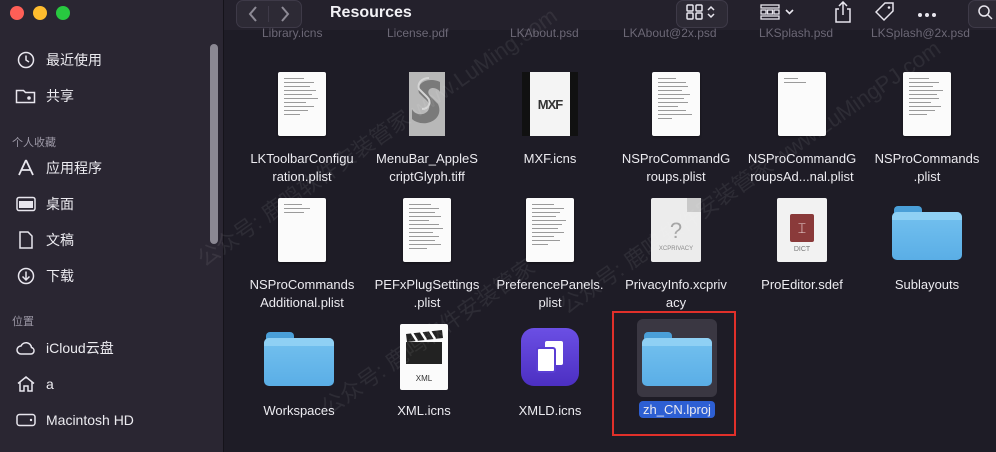 This screenshot has width=996, height=452. What do you see at coordinates (60, 204) in the screenshot?
I see `sidebar-item-label: 桌面` at bounding box center [60, 204].